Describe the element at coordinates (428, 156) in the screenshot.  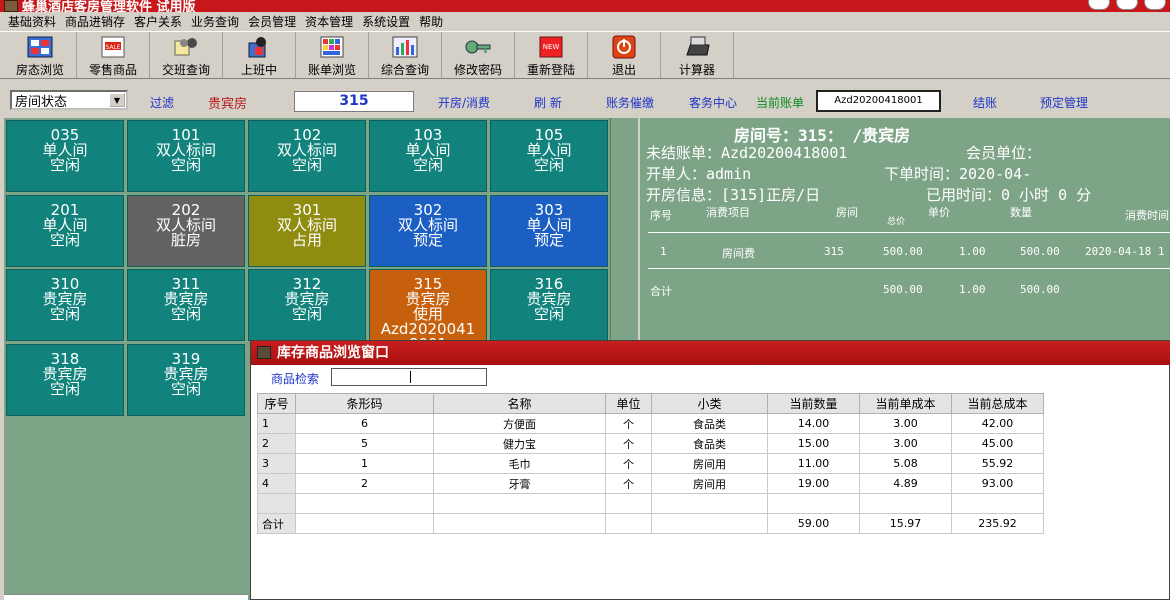
I see `room-tile: 103 单人间 空闲` at that location.